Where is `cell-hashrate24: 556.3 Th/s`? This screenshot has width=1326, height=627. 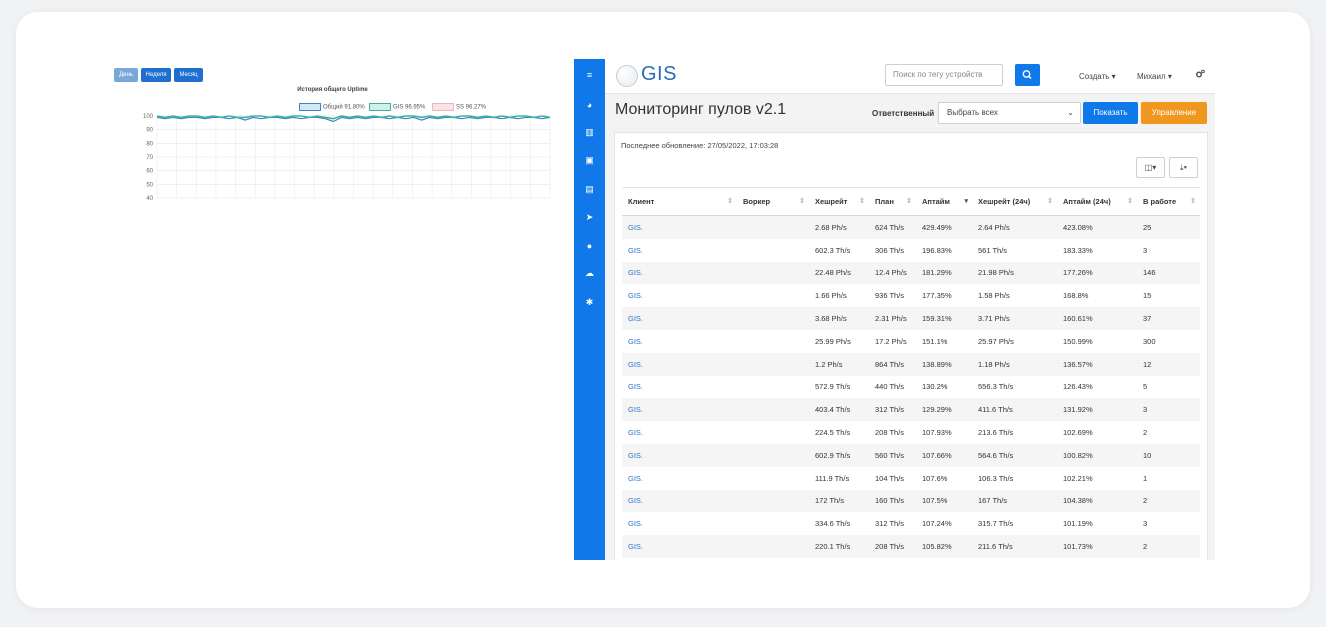 cell-hashrate24: 556.3 Th/s is located at coordinates (1014, 387).